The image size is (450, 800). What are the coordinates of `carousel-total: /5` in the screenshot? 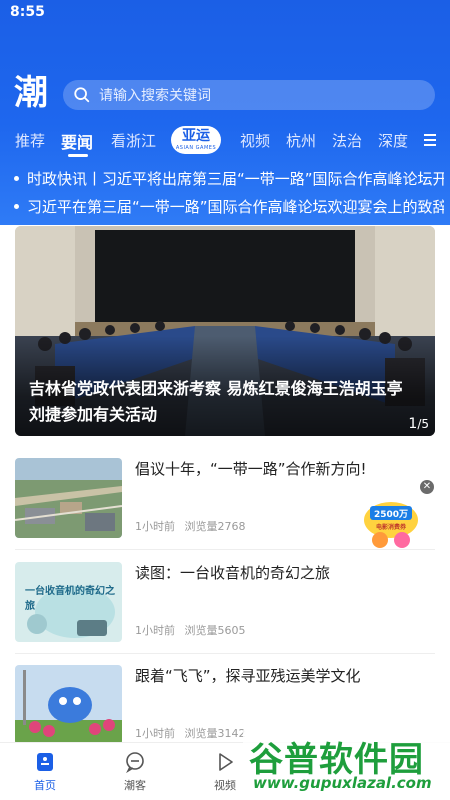 It's located at (423, 424).